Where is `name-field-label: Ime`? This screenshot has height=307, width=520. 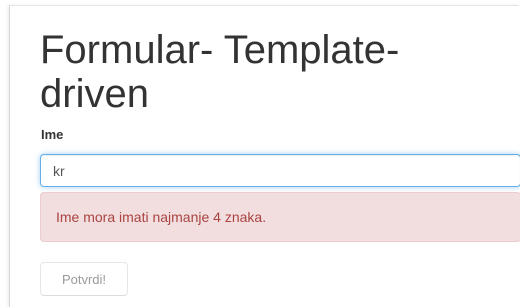
name-field-label: Ime is located at coordinates (52, 134).